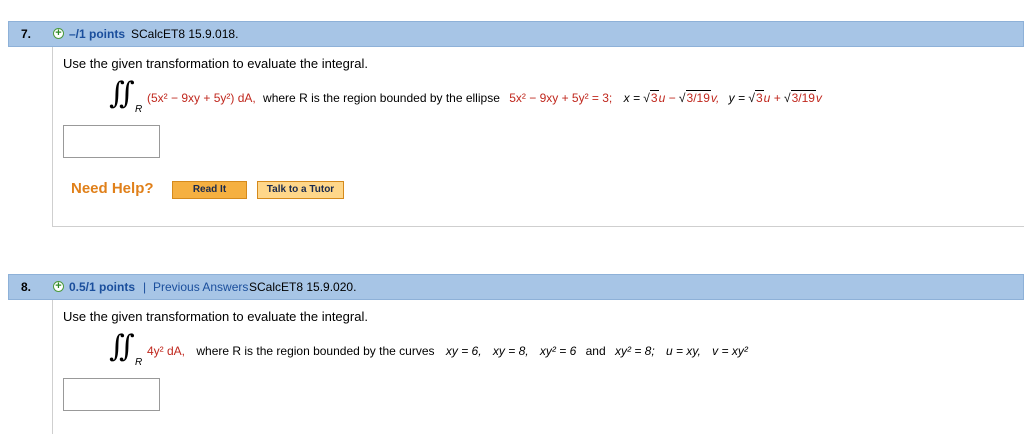  What do you see at coordinates (97, 34) in the screenshot?
I see `points-link: –/1 points` at bounding box center [97, 34].